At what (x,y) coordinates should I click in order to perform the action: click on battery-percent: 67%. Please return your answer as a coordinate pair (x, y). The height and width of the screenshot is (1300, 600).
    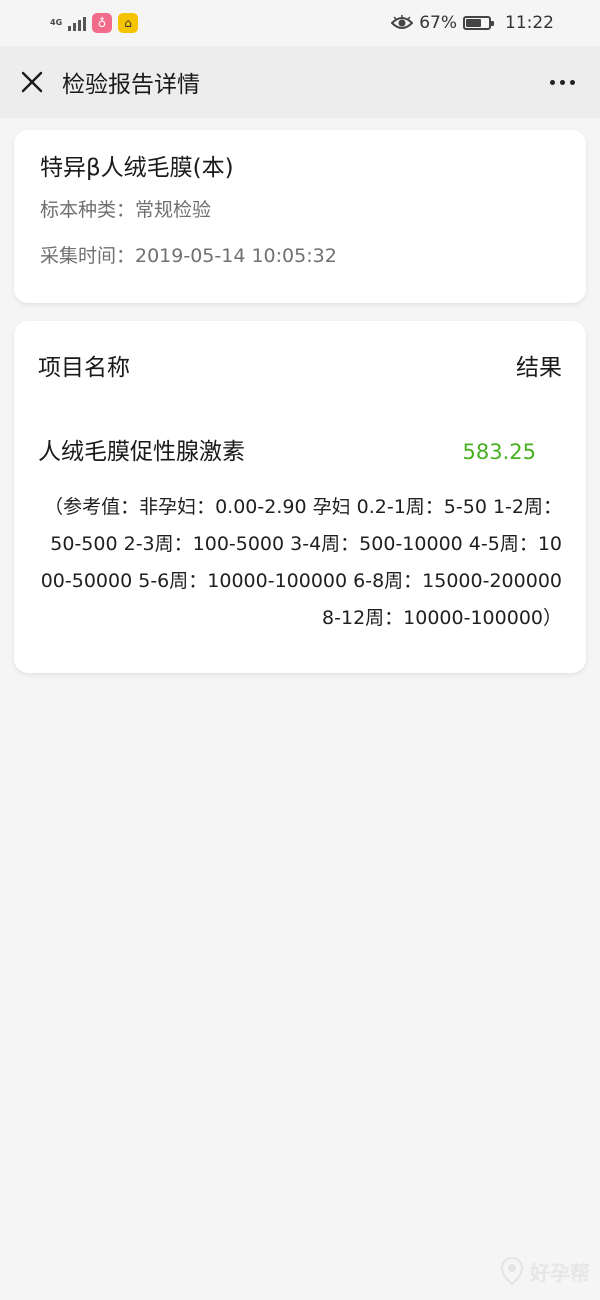
    Looking at the image, I should click on (438, 23).